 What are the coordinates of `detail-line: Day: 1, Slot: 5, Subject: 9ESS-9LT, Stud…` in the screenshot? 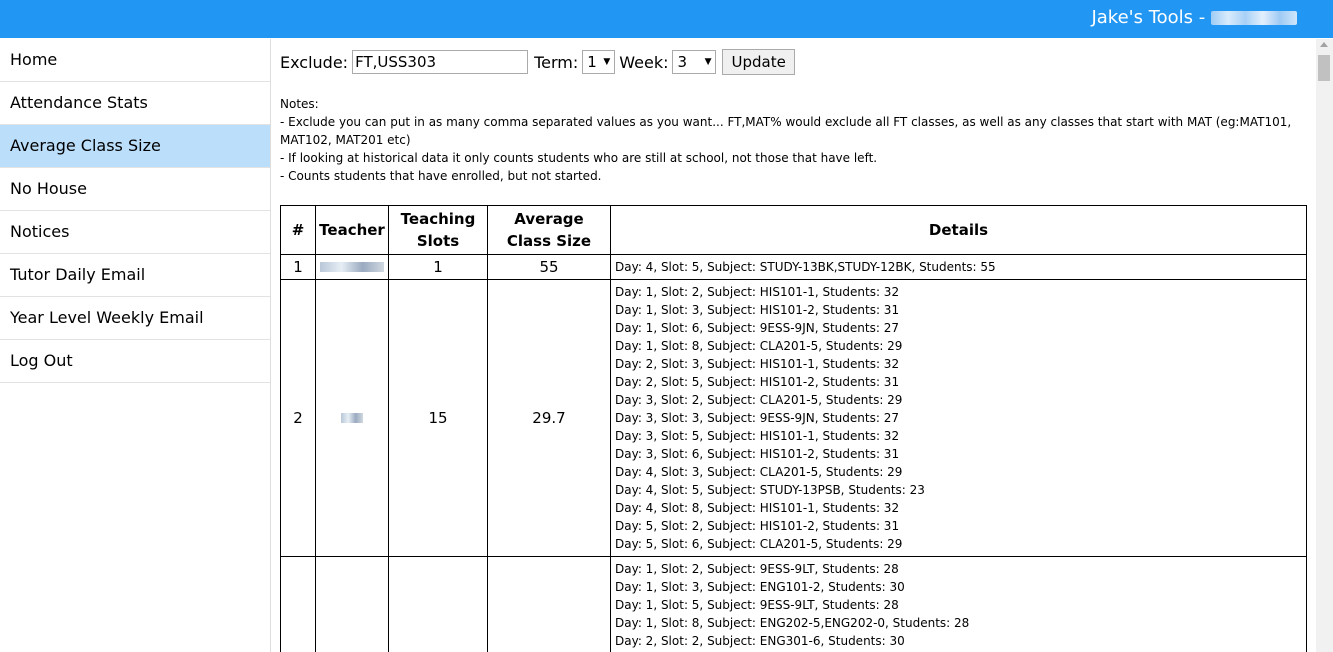 It's located at (757, 605).